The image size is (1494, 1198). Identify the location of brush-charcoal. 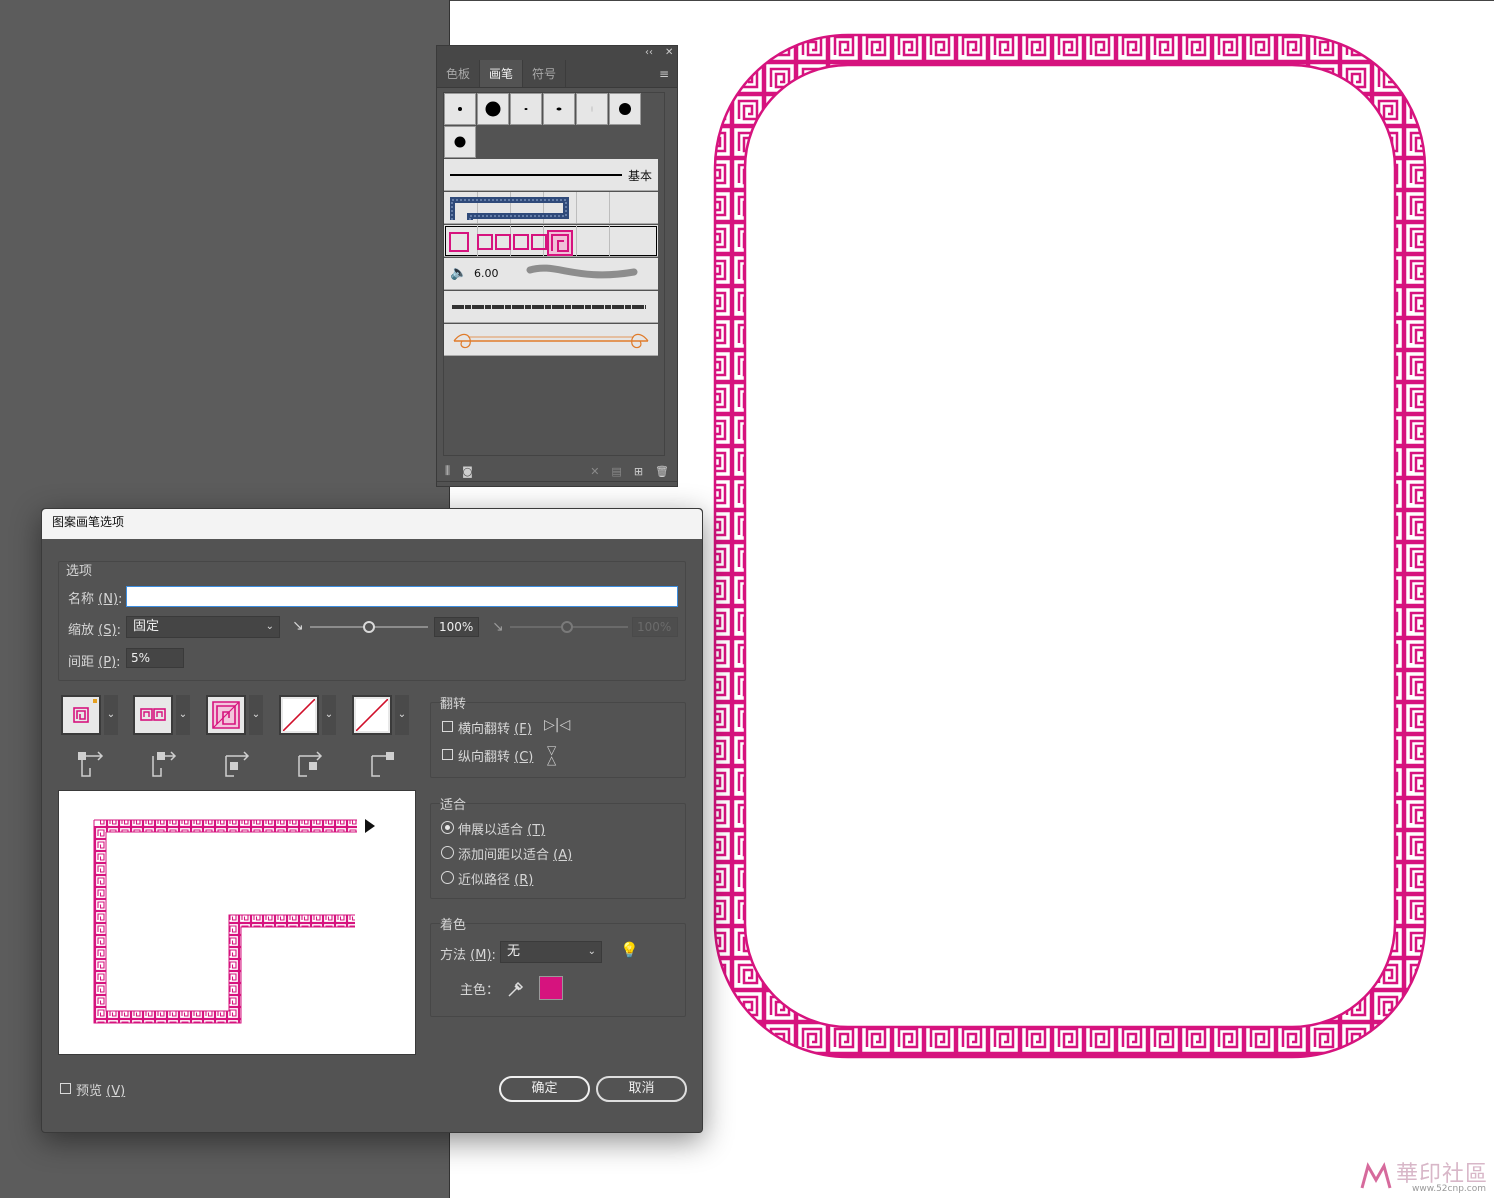
(551, 307).